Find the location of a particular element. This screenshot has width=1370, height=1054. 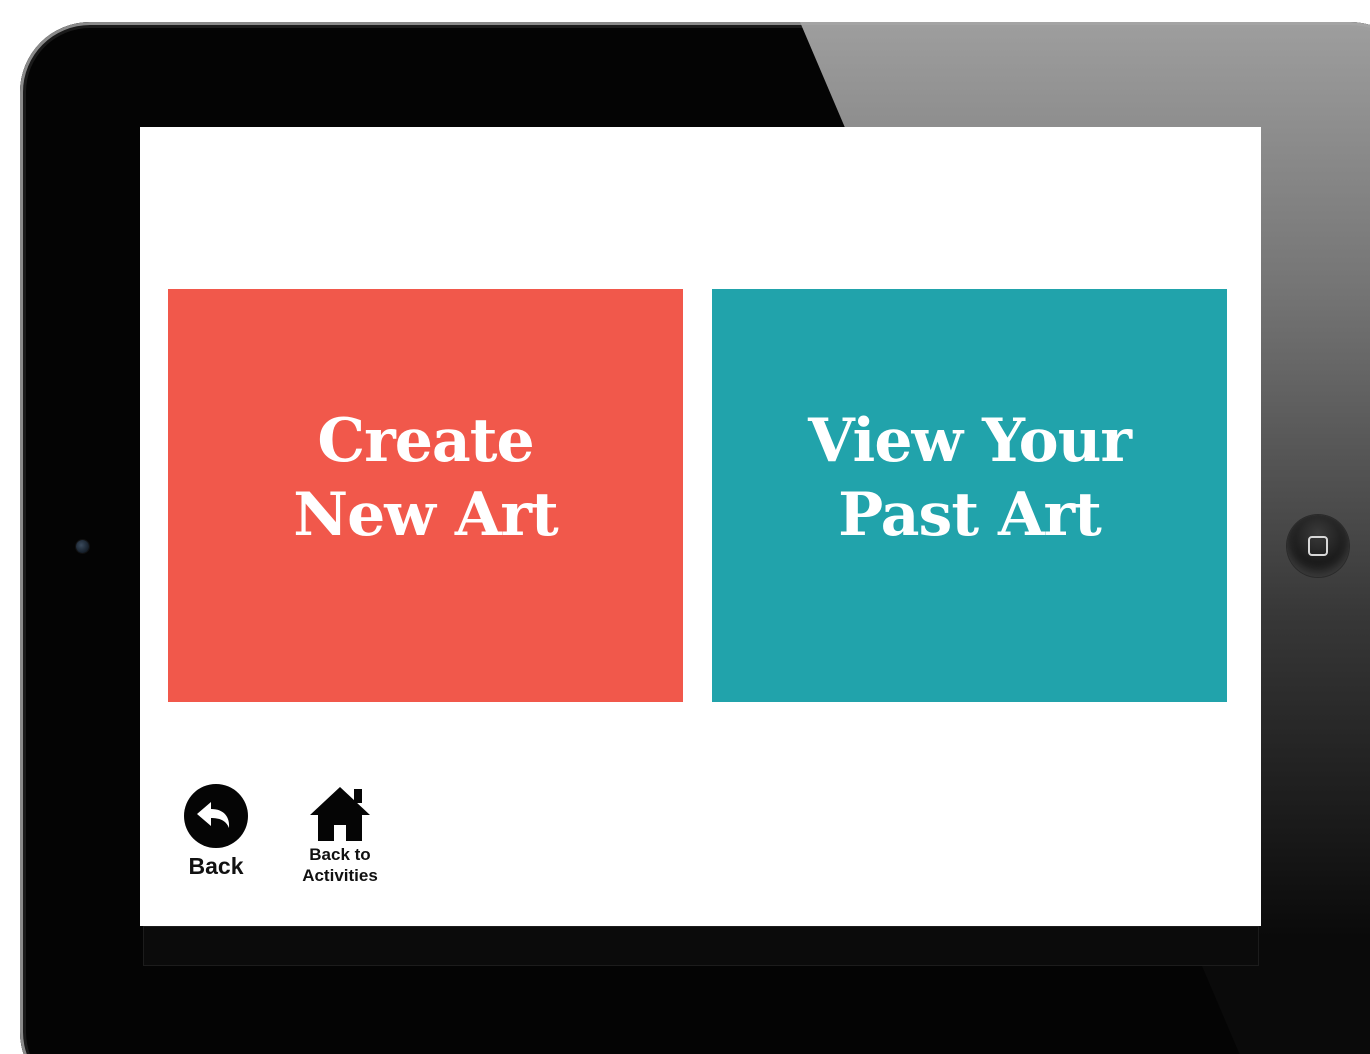

back-arrow-circle-icon is located at coordinates (216, 816).